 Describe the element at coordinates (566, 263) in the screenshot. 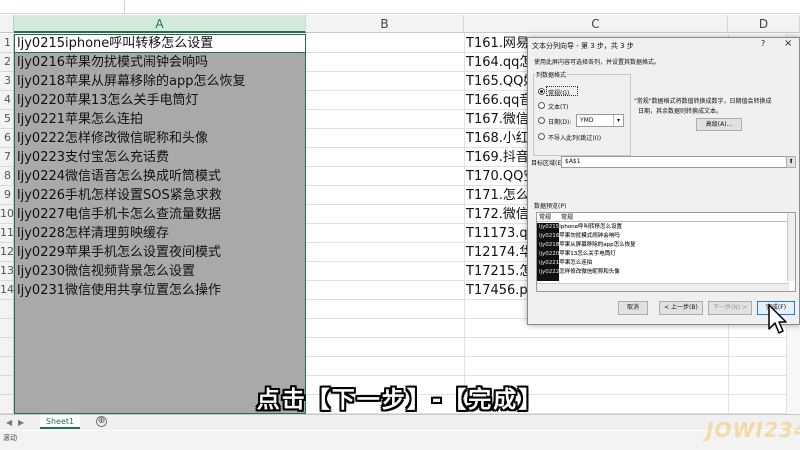

I see `preview-row: ljy0221苹果怎么连拍` at that location.